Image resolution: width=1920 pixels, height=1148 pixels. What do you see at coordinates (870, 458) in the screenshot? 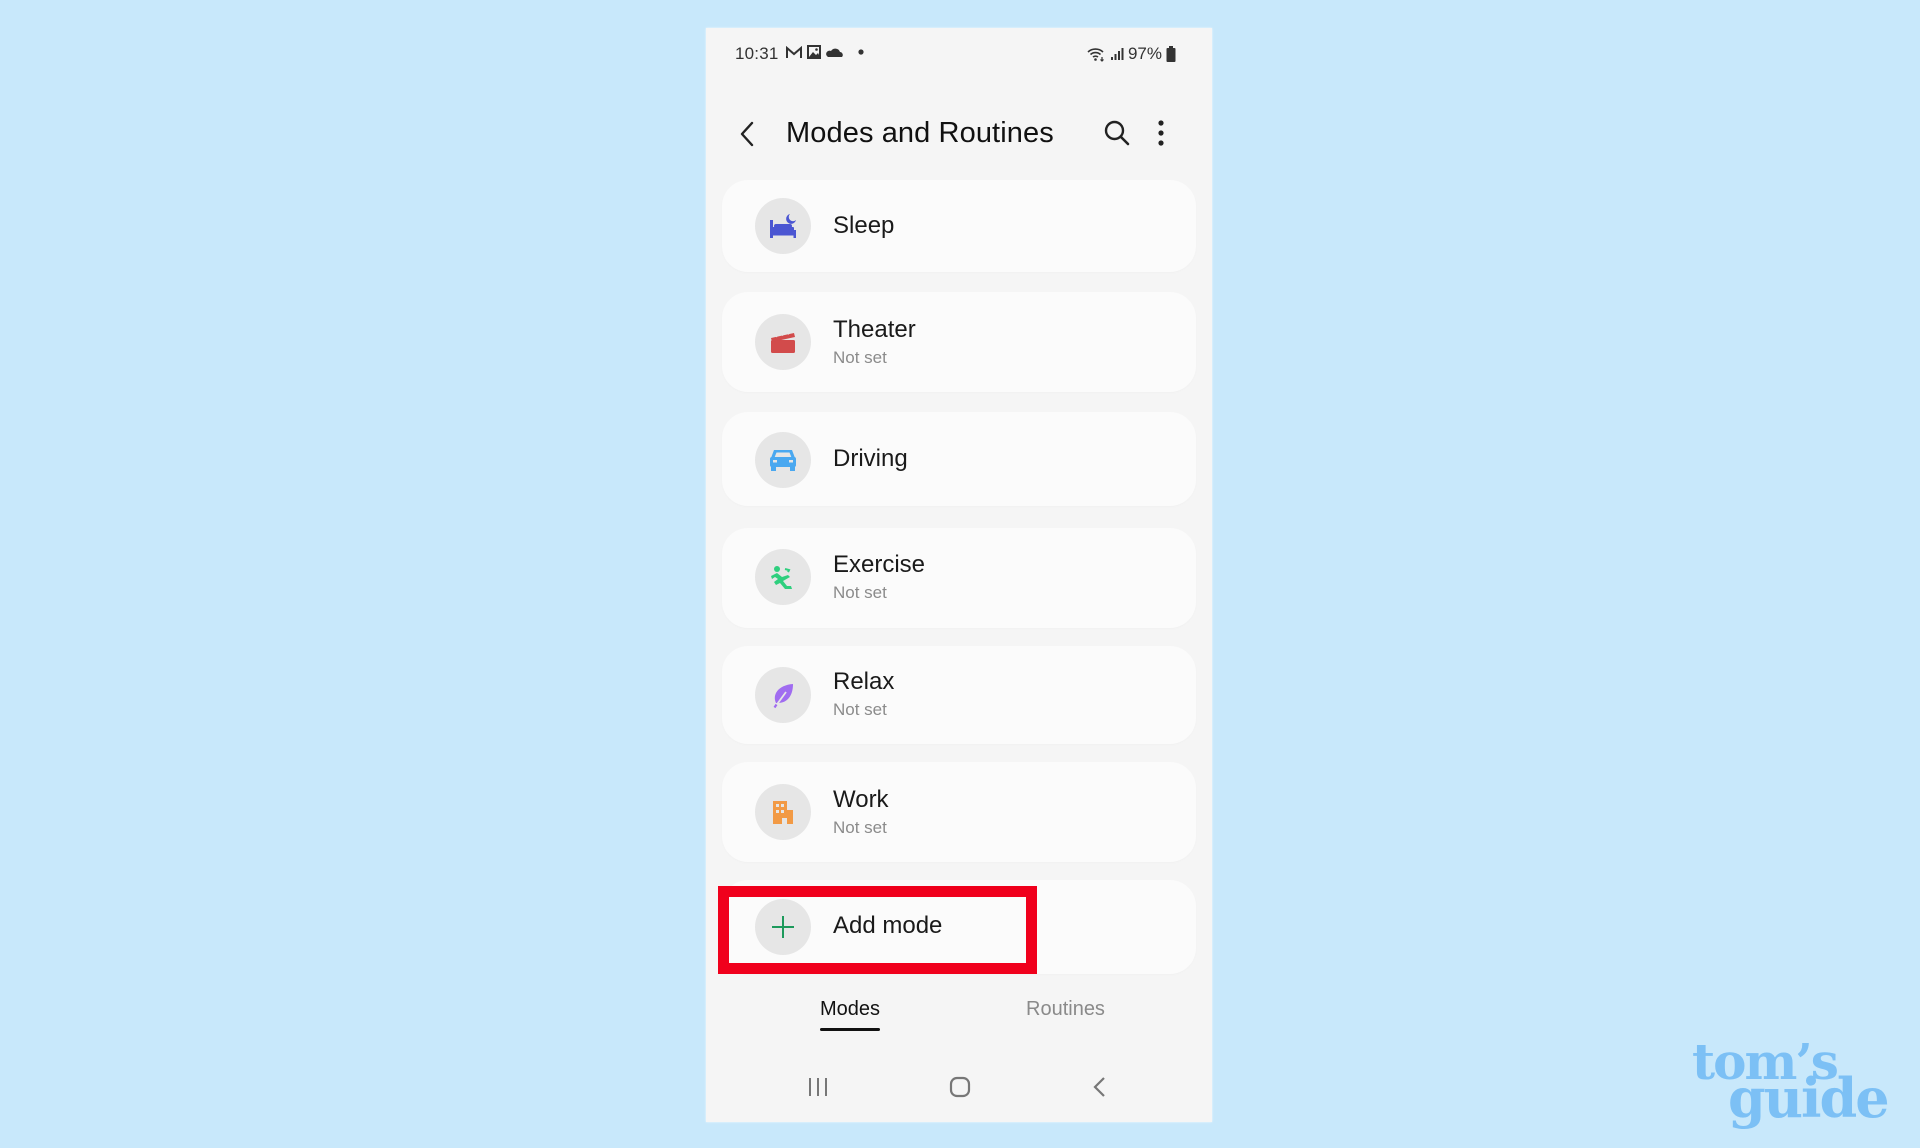
I see `mode-title: Driving` at bounding box center [870, 458].